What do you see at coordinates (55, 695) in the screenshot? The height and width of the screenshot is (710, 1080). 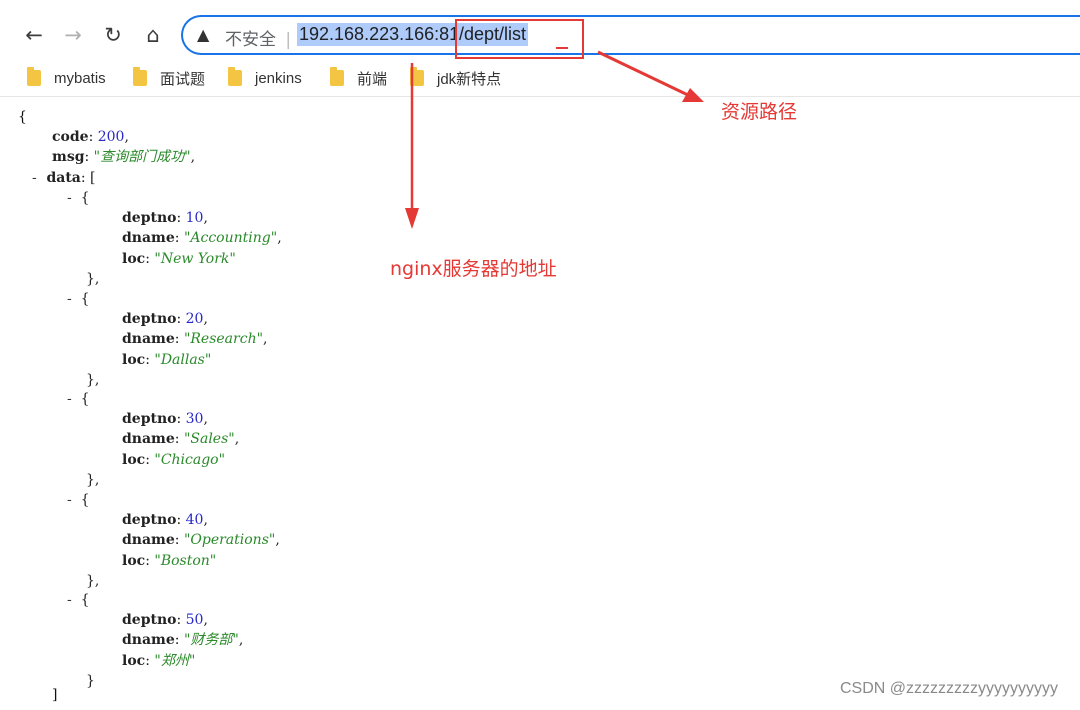 I see `json-array-close: ]` at bounding box center [55, 695].